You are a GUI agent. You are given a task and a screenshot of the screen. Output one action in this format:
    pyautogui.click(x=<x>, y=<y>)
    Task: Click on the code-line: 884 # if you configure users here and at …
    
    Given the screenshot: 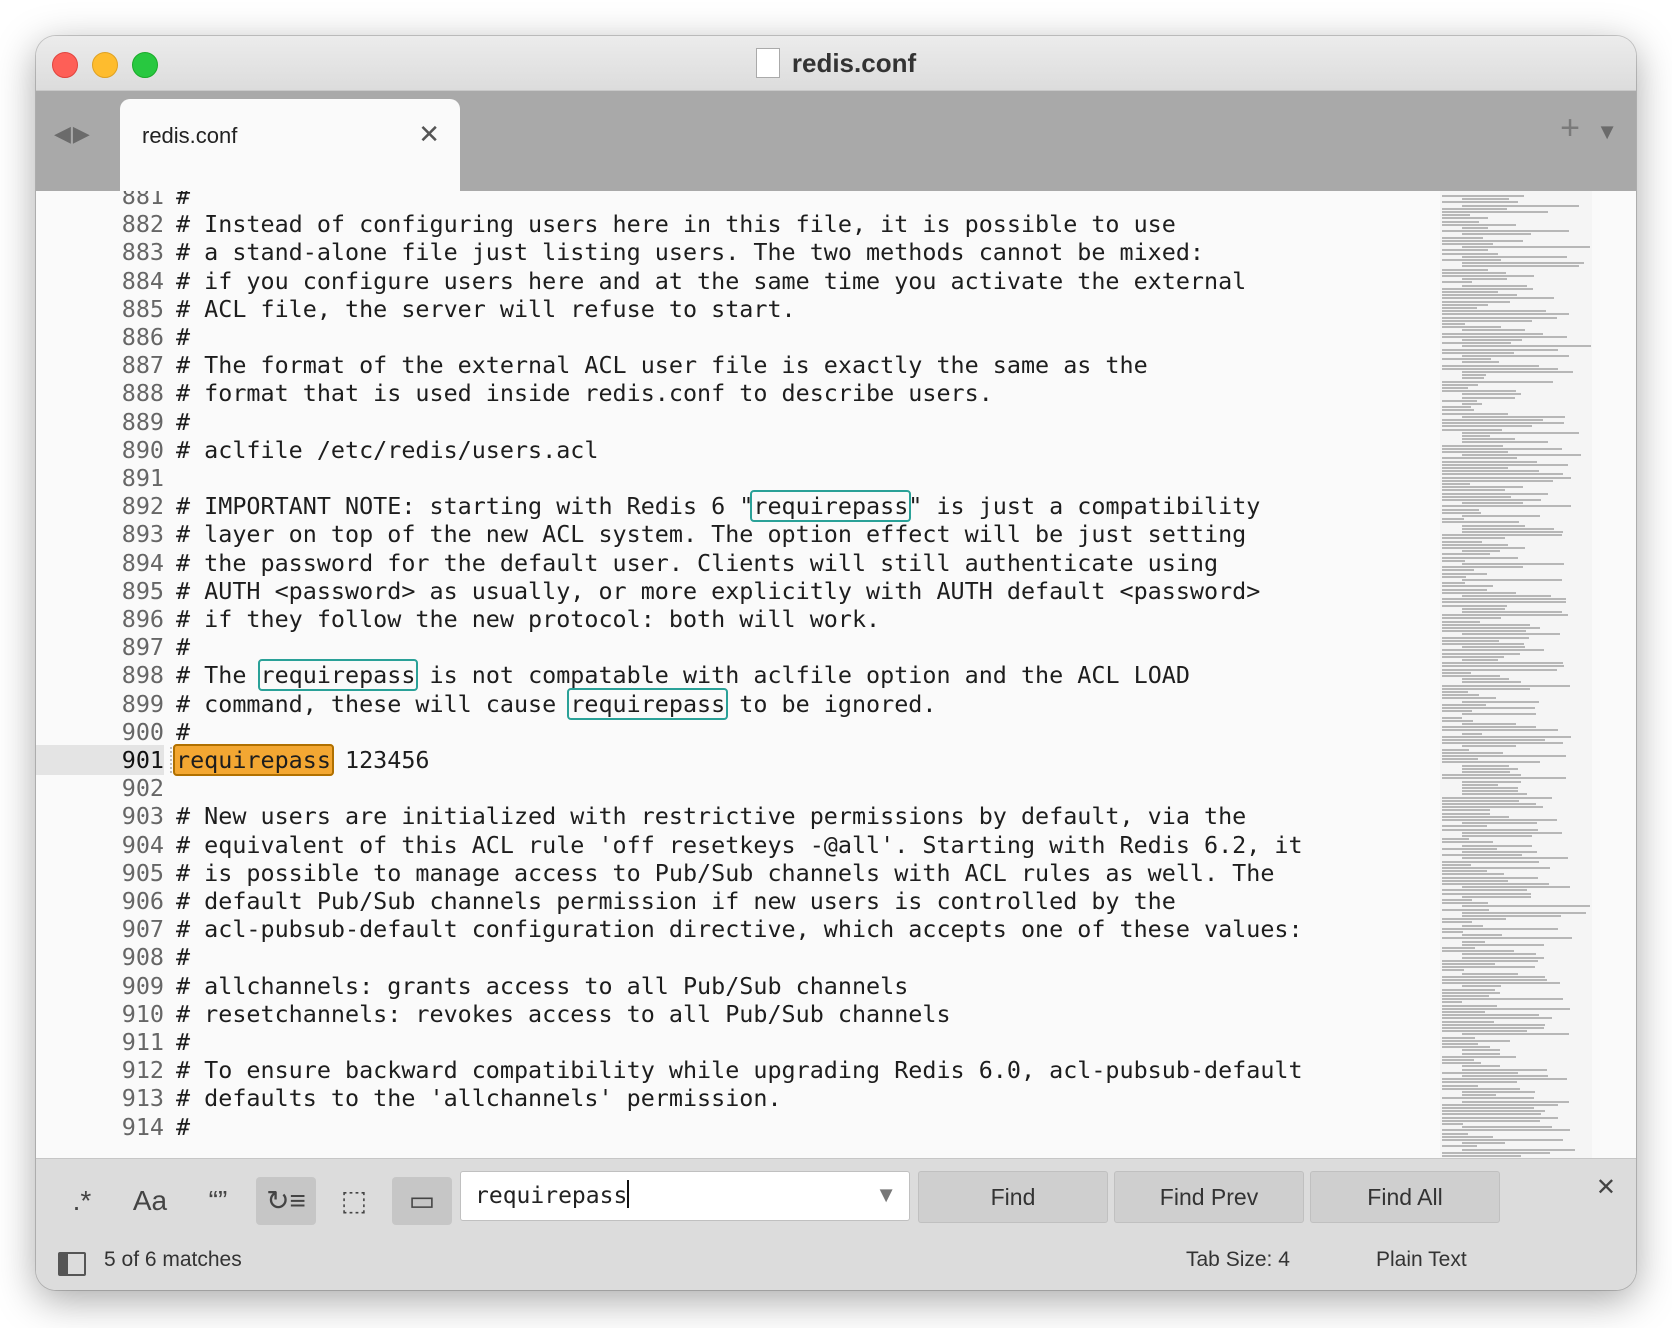 What is the action you would take?
    pyautogui.click(x=751, y=281)
    